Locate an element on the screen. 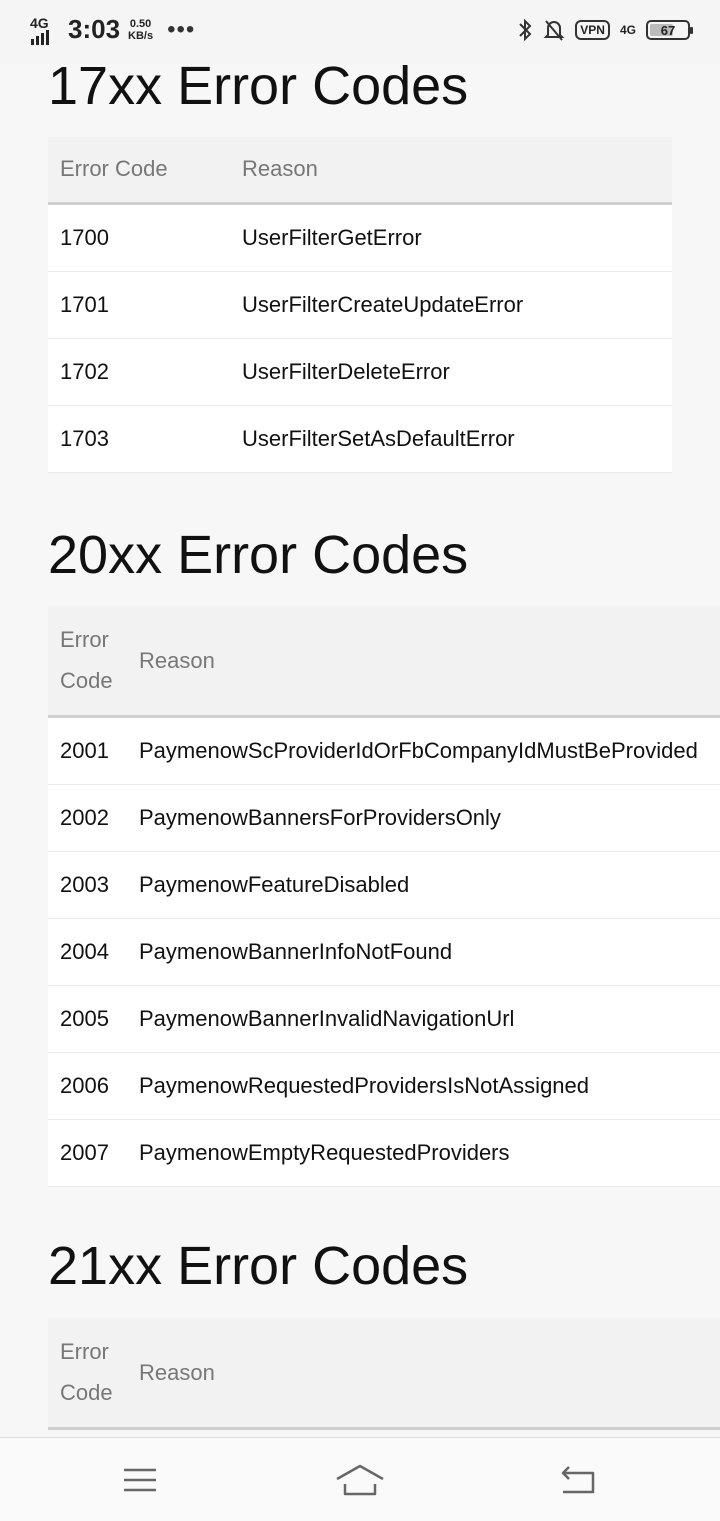  error-code: 1700 is located at coordinates (139, 237).